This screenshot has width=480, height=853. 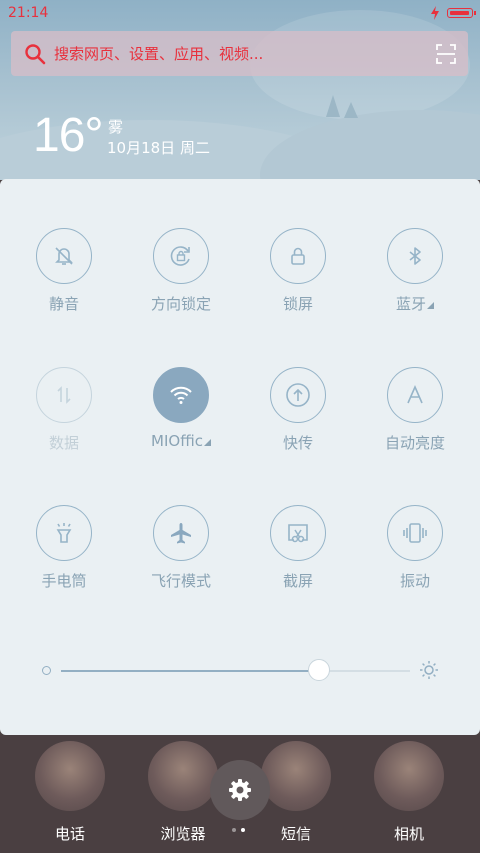 What do you see at coordinates (64, 581) in the screenshot?
I see `toggle-label: 手电筒` at bounding box center [64, 581].